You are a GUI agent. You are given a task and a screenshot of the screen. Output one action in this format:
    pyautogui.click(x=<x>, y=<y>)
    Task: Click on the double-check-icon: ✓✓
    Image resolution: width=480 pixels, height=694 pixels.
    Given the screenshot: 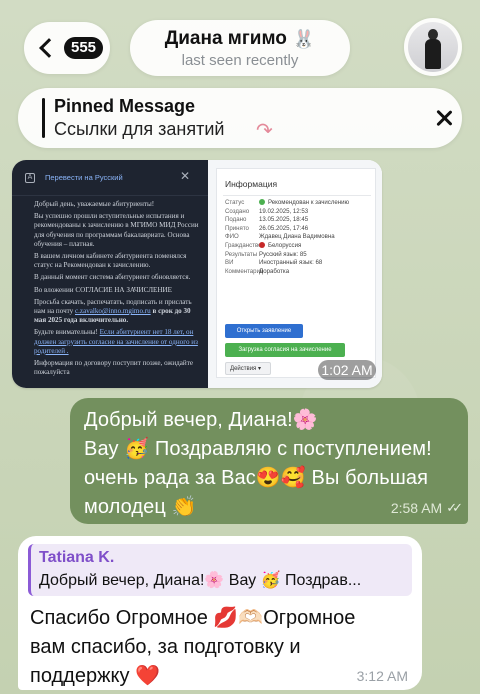 What is the action you would take?
    pyautogui.click(x=454, y=507)
    